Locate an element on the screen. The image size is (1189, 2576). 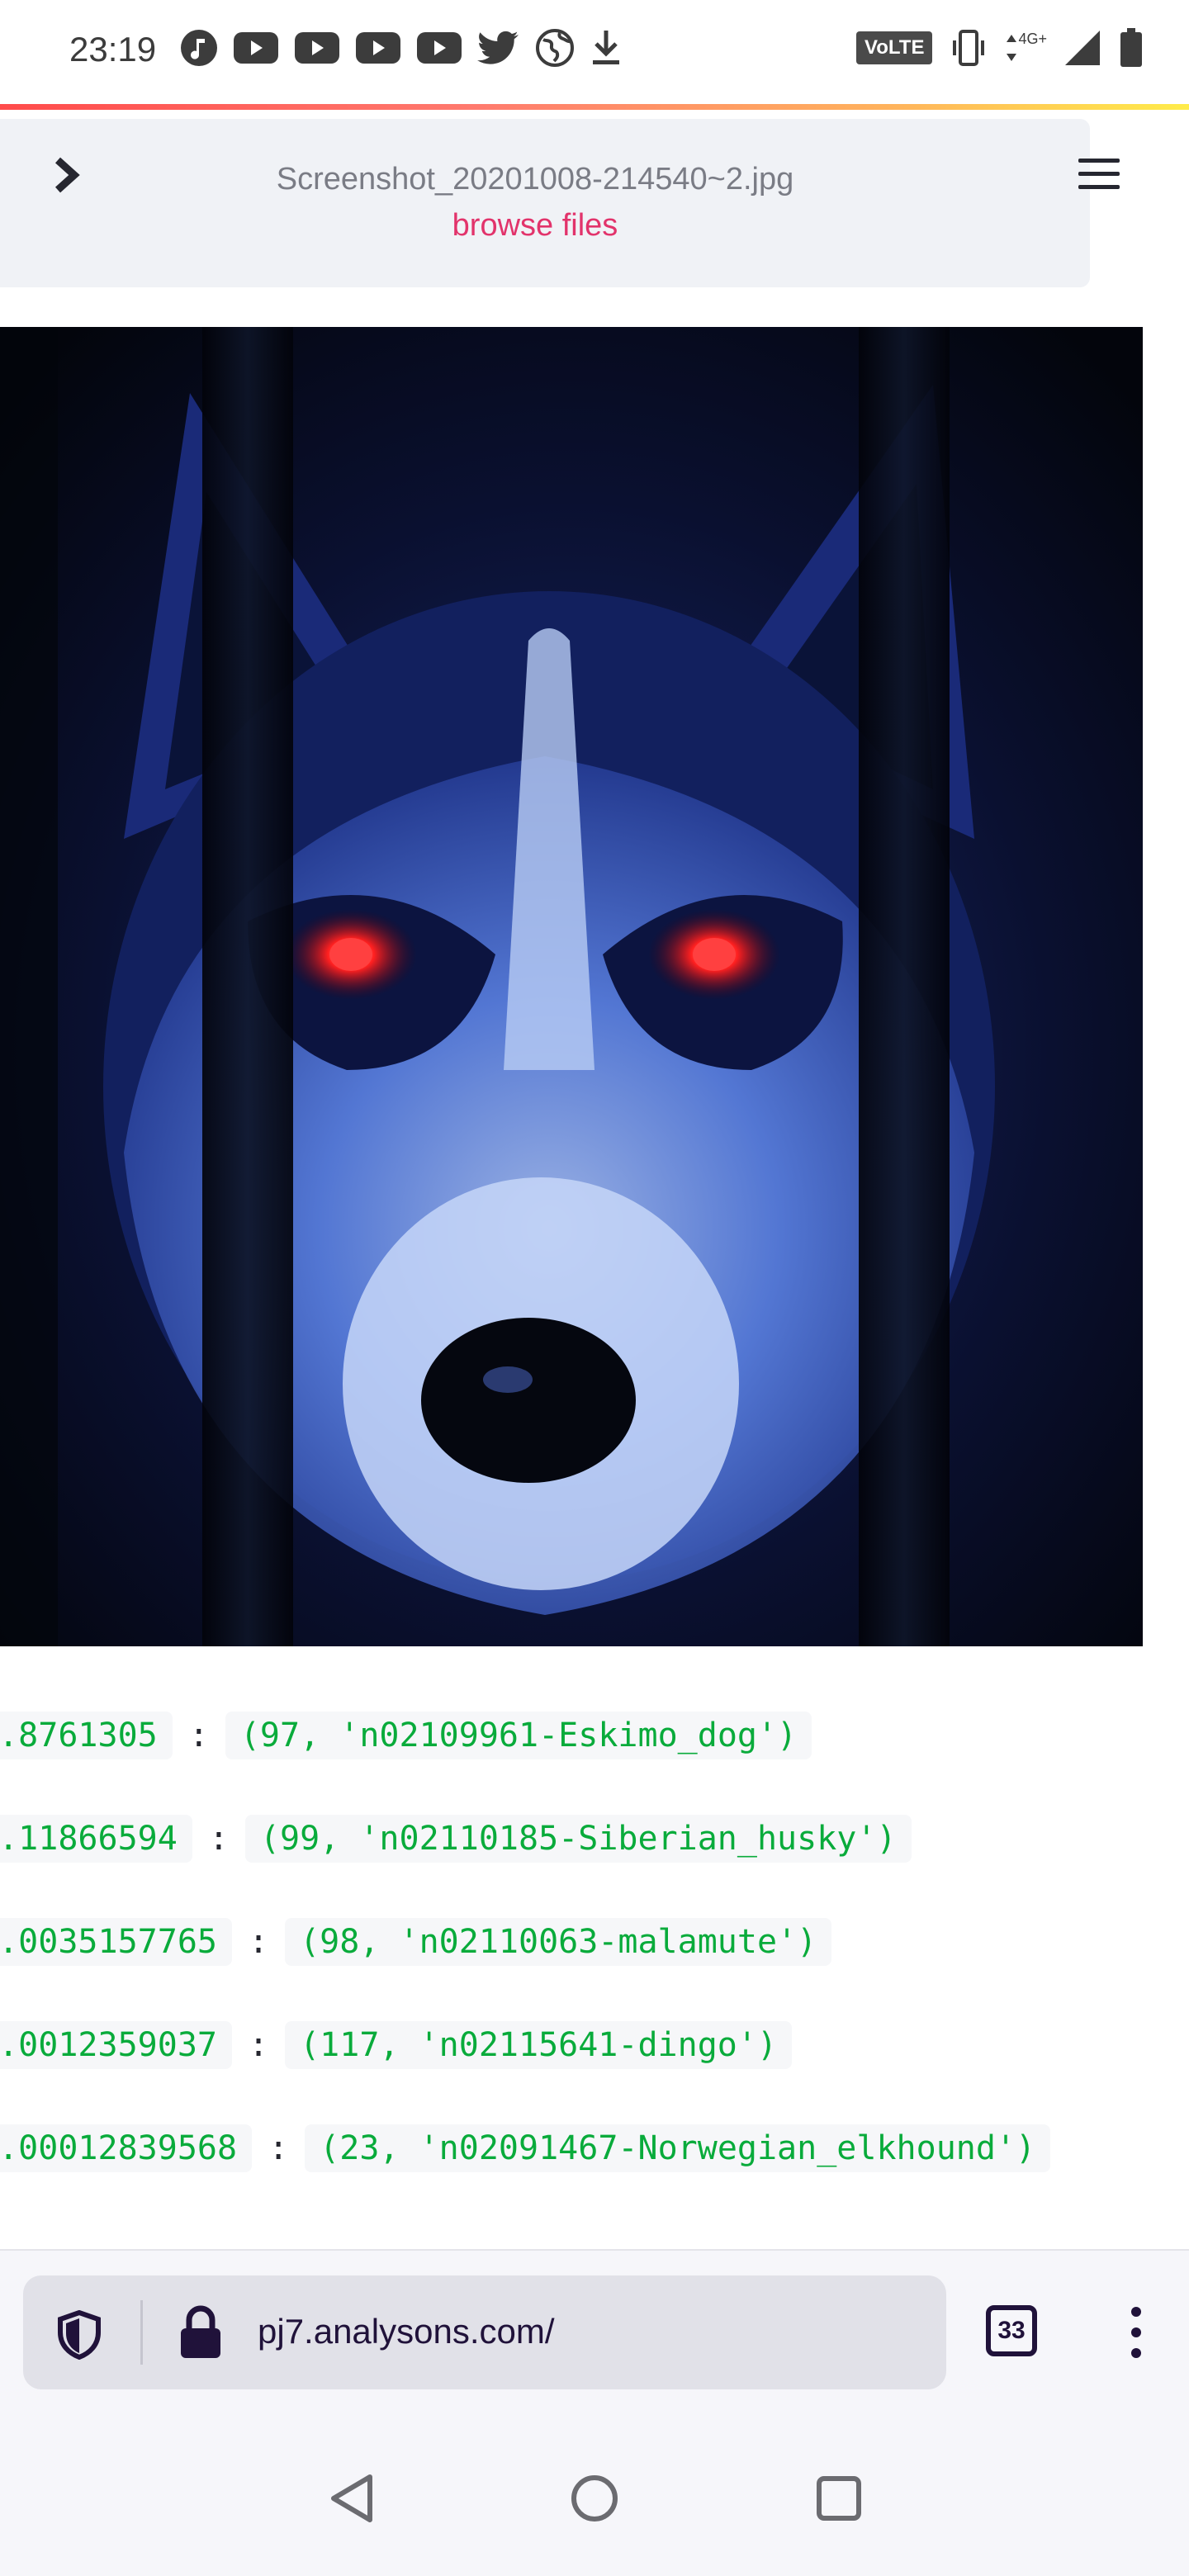
prediction-row: 0.8761305 : (97, 'n02109961-Eskimo_dog') is located at coordinates (406, 1735).